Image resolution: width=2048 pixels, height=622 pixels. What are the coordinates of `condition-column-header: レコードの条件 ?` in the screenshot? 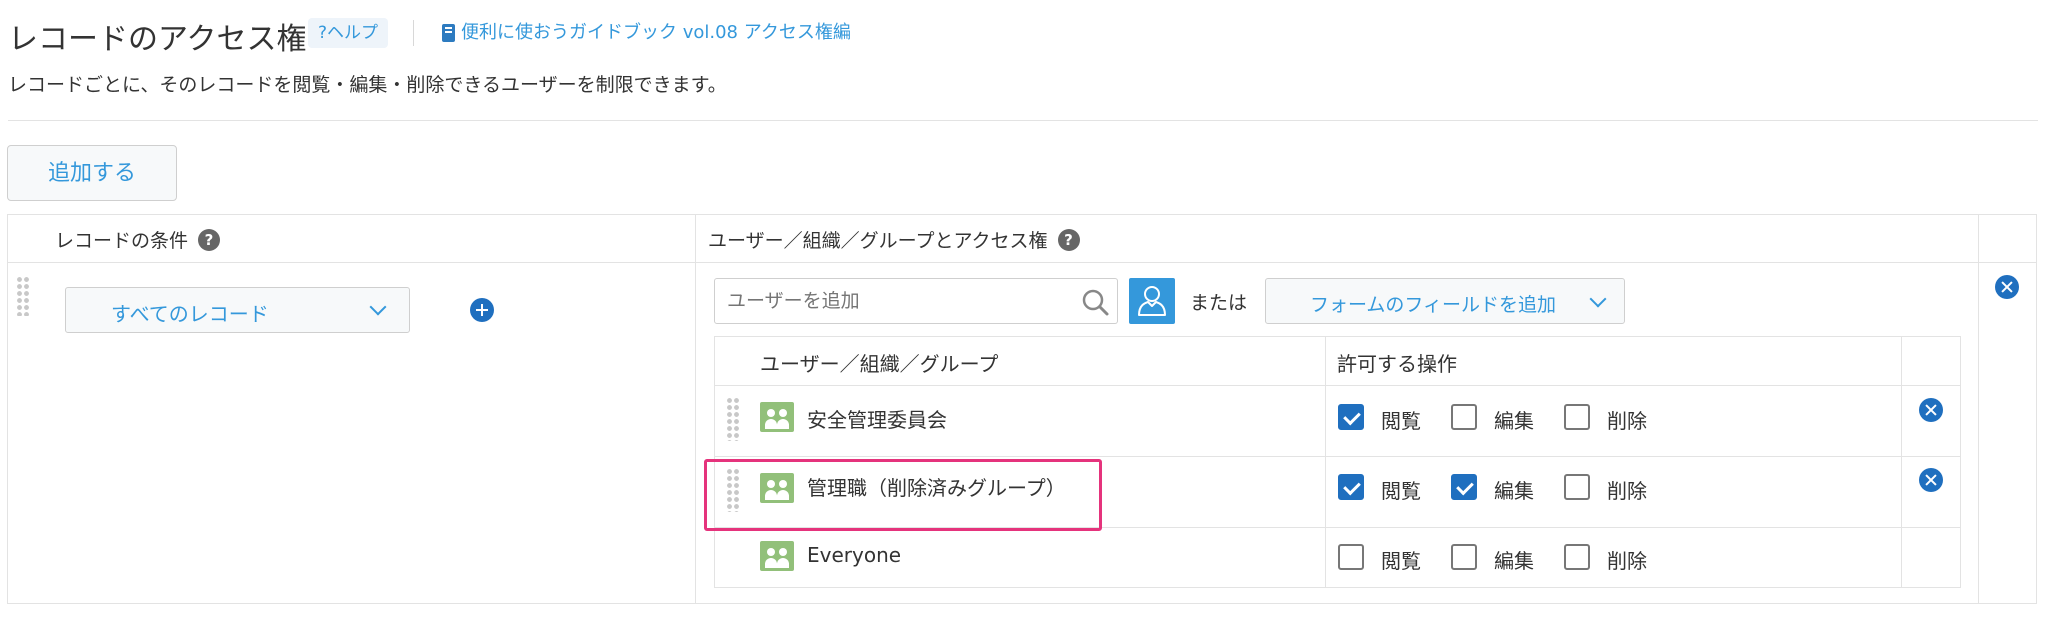 It's located at (138, 239).